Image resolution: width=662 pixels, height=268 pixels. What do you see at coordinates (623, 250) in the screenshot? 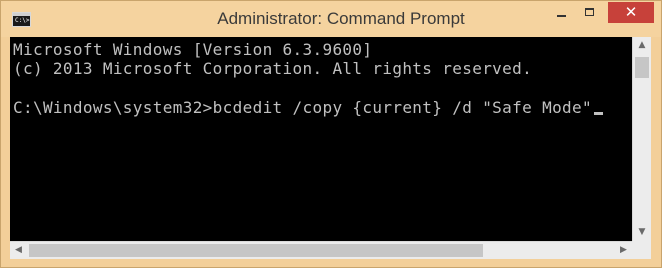
I see `scroll-right-icon: ▶` at bounding box center [623, 250].